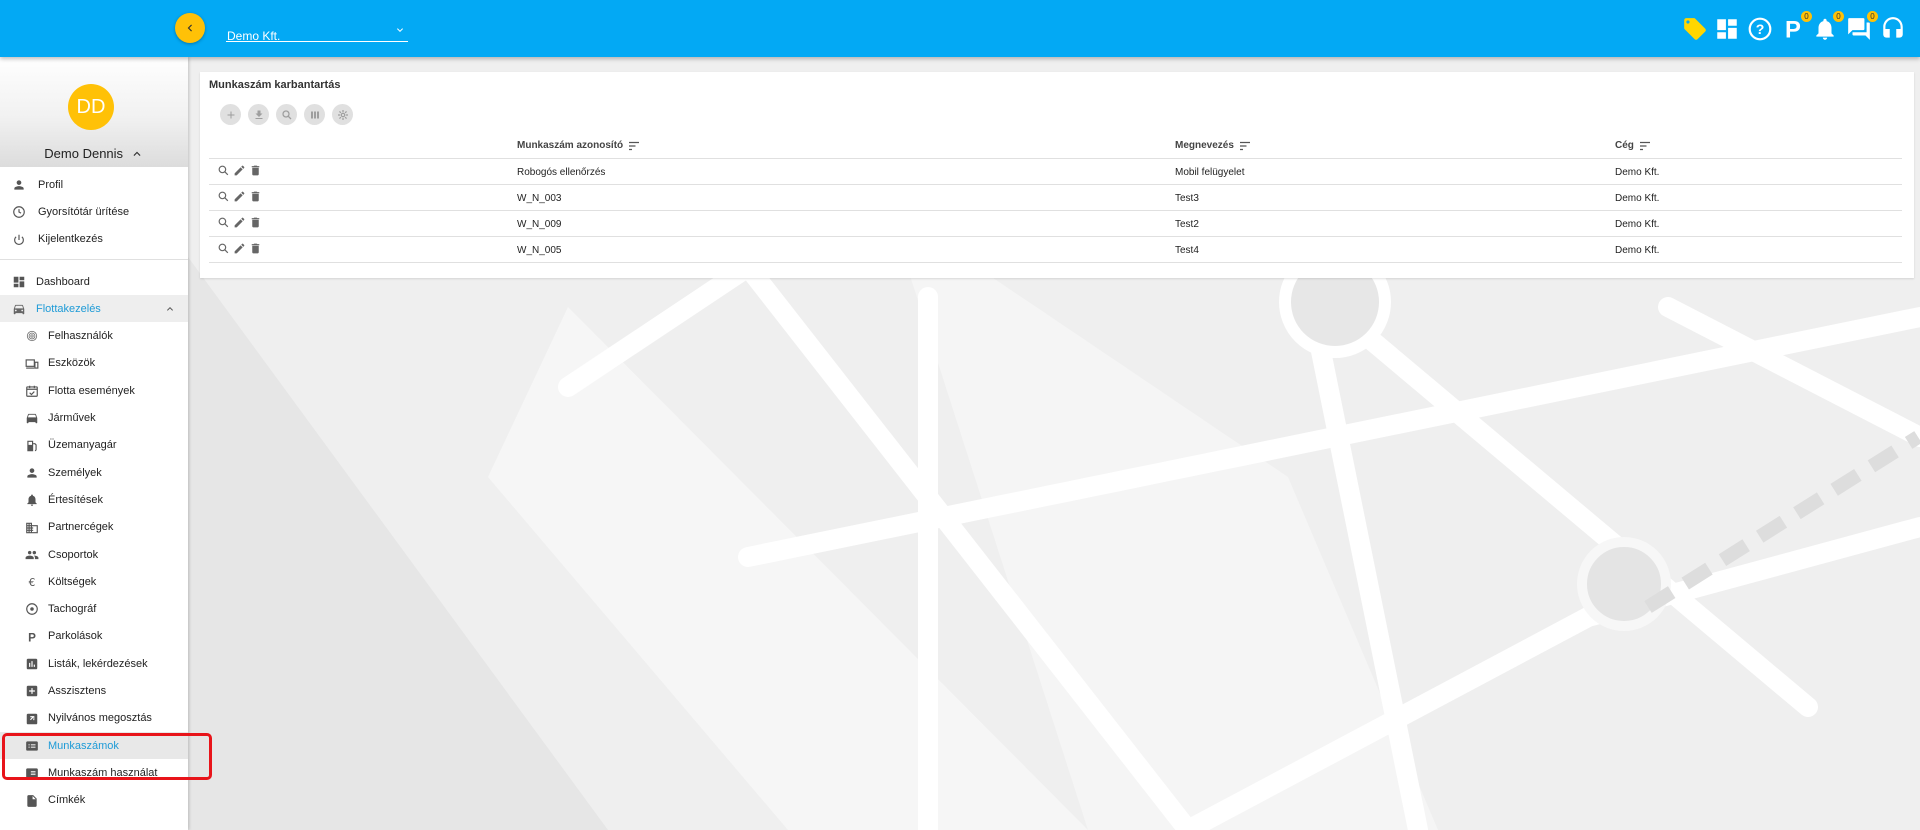 This screenshot has width=1920, height=830. I want to click on company-select: Demo Kft., so click(317, 31).